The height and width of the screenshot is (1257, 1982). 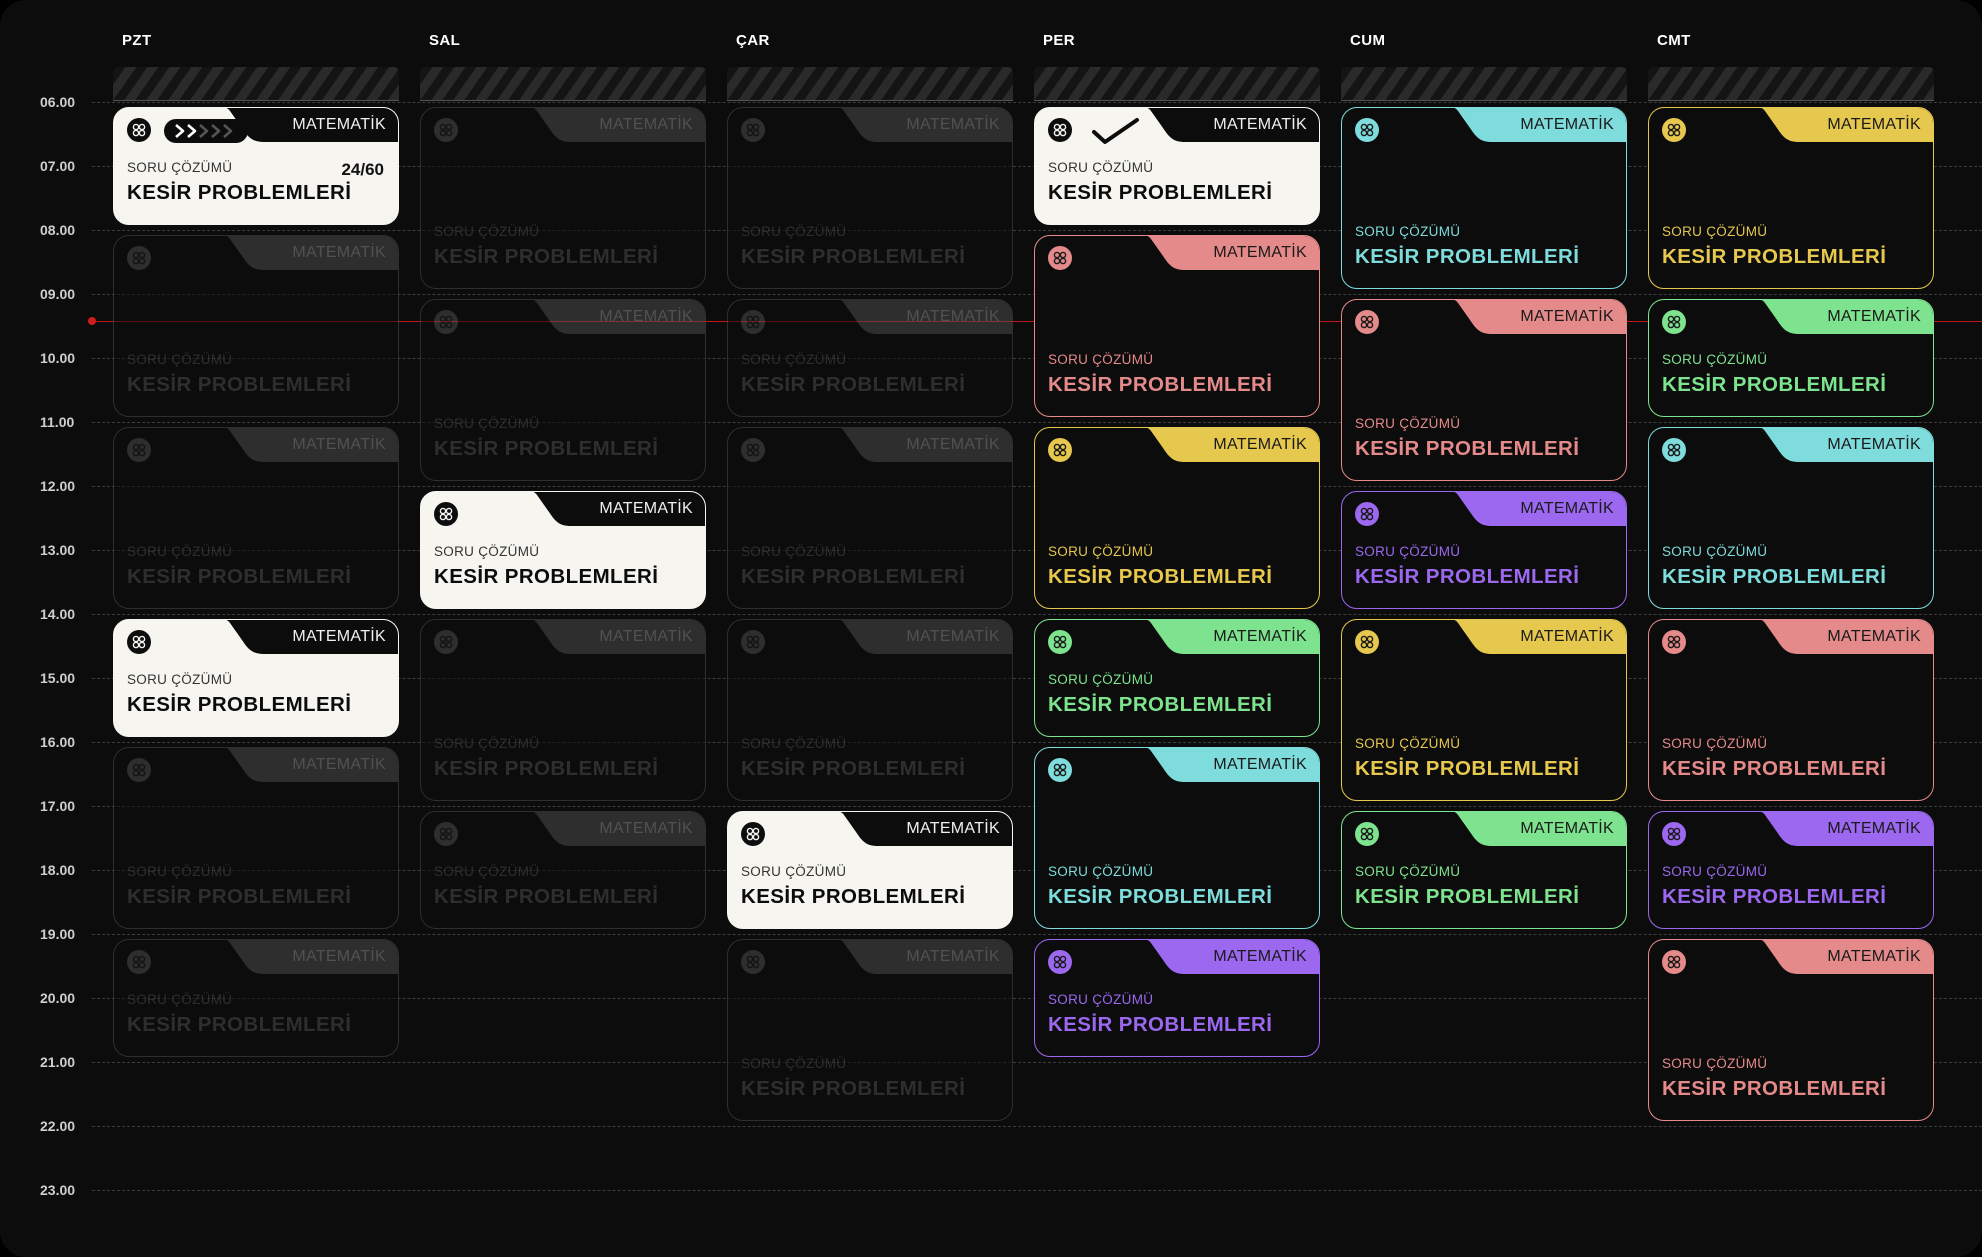 I want to click on day-header: PZT, so click(x=137, y=40).